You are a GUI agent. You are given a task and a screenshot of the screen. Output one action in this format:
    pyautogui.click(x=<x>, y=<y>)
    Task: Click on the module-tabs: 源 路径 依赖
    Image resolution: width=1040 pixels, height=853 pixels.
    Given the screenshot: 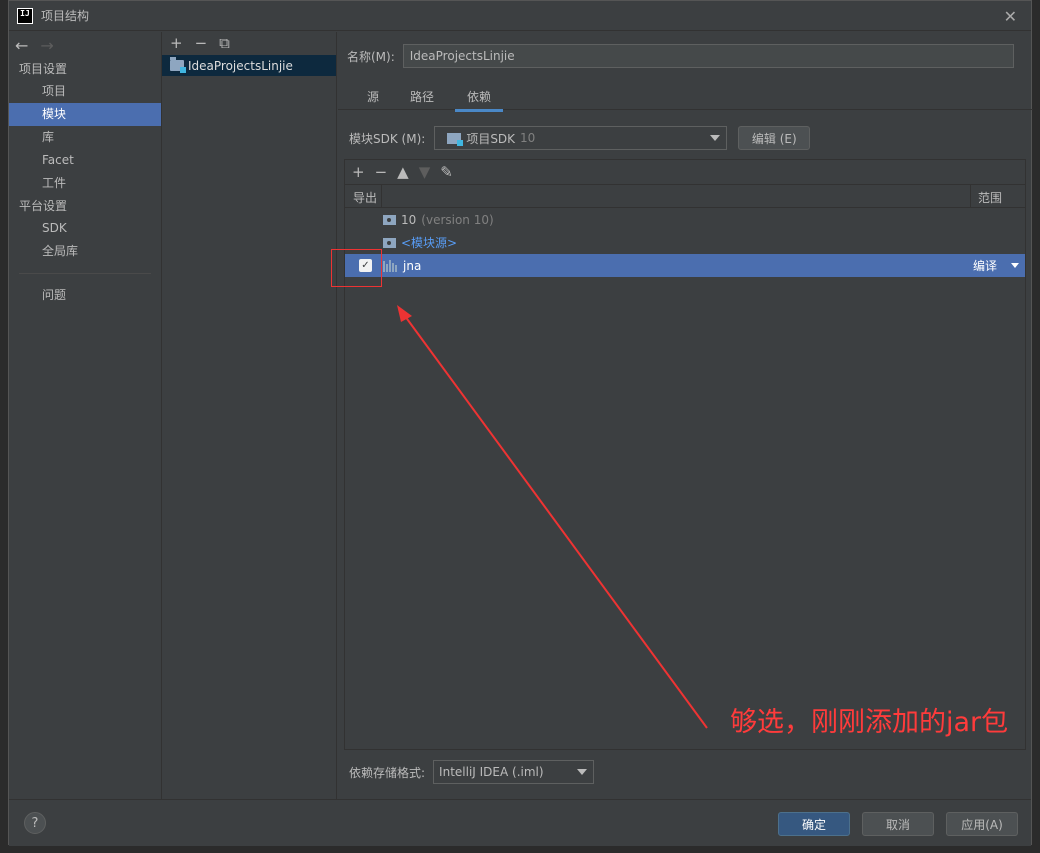 What is the action you would take?
    pyautogui.click(x=685, y=97)
    